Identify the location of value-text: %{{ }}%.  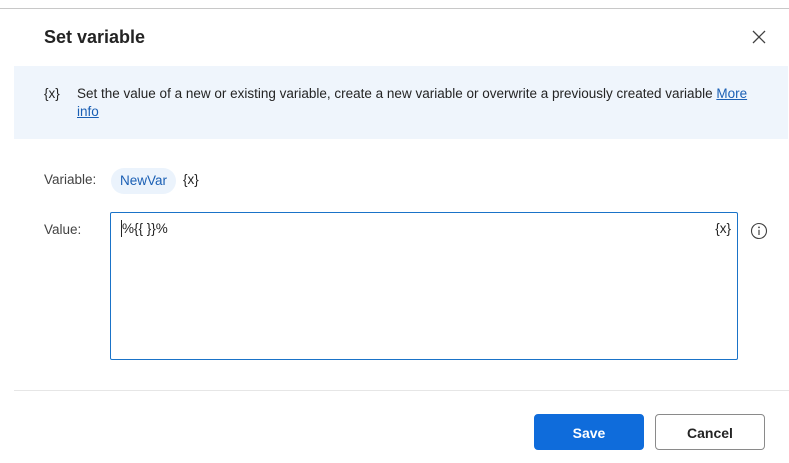
(145, 228).